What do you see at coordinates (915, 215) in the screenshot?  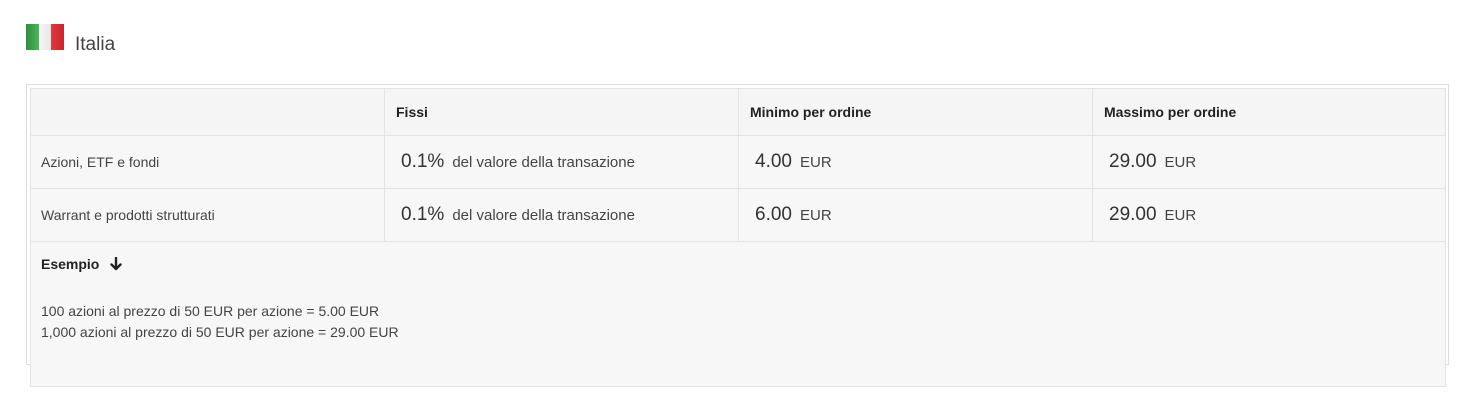 I see `min-cell: 6.00 EUR` at bounding box center [915, 215].